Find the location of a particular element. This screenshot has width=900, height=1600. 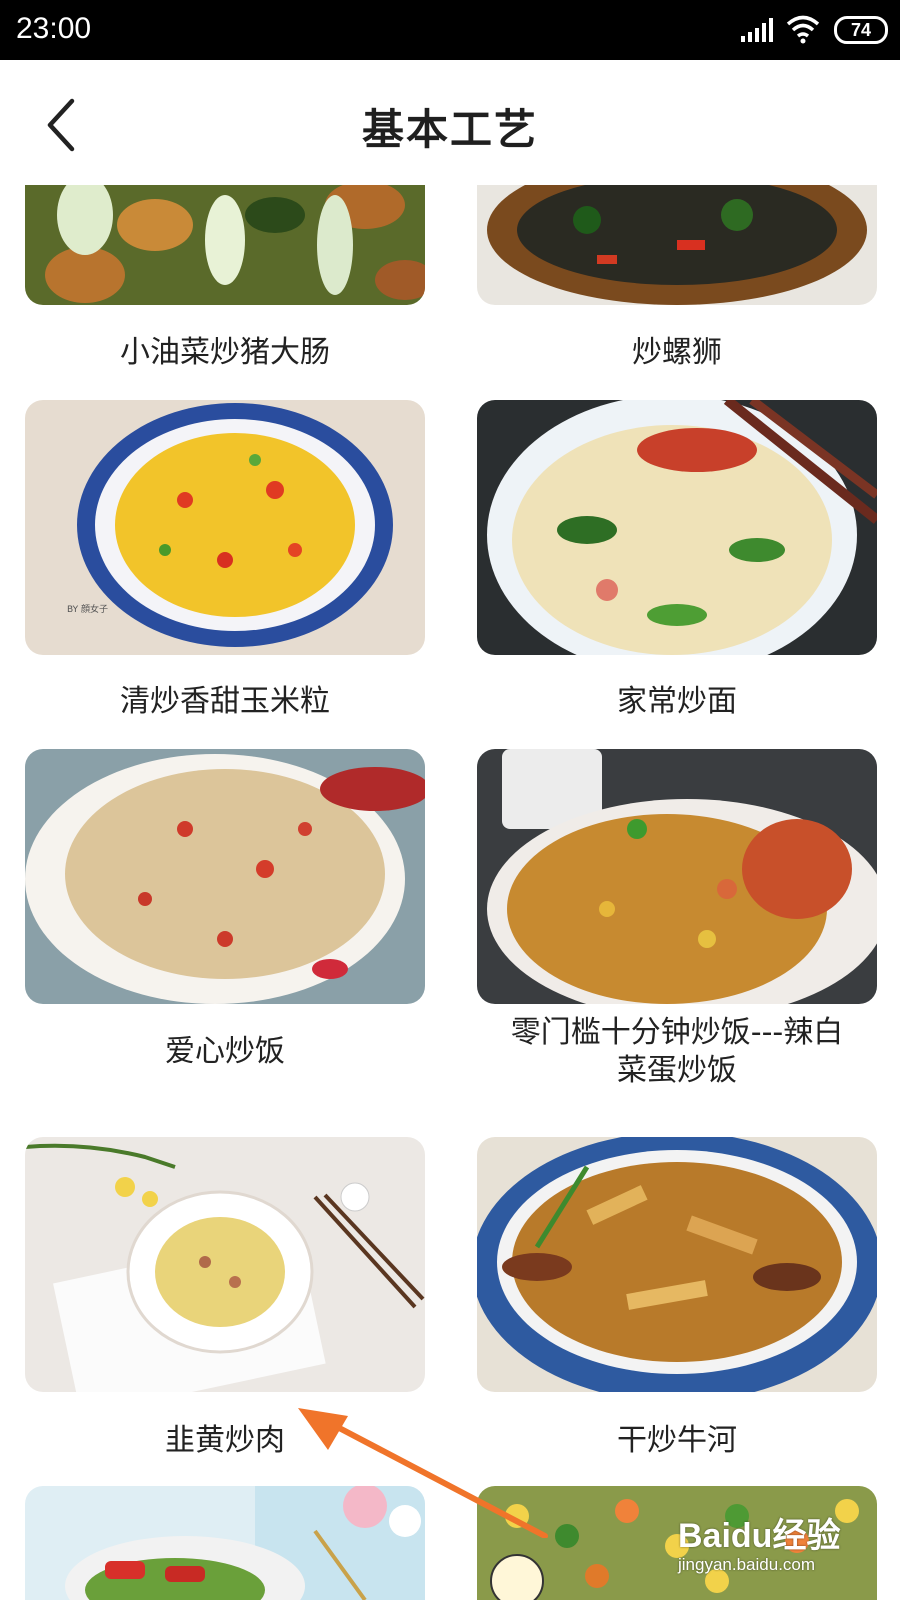

watermark-brand: Baidu经验 is located at coordinates (759, 1536).